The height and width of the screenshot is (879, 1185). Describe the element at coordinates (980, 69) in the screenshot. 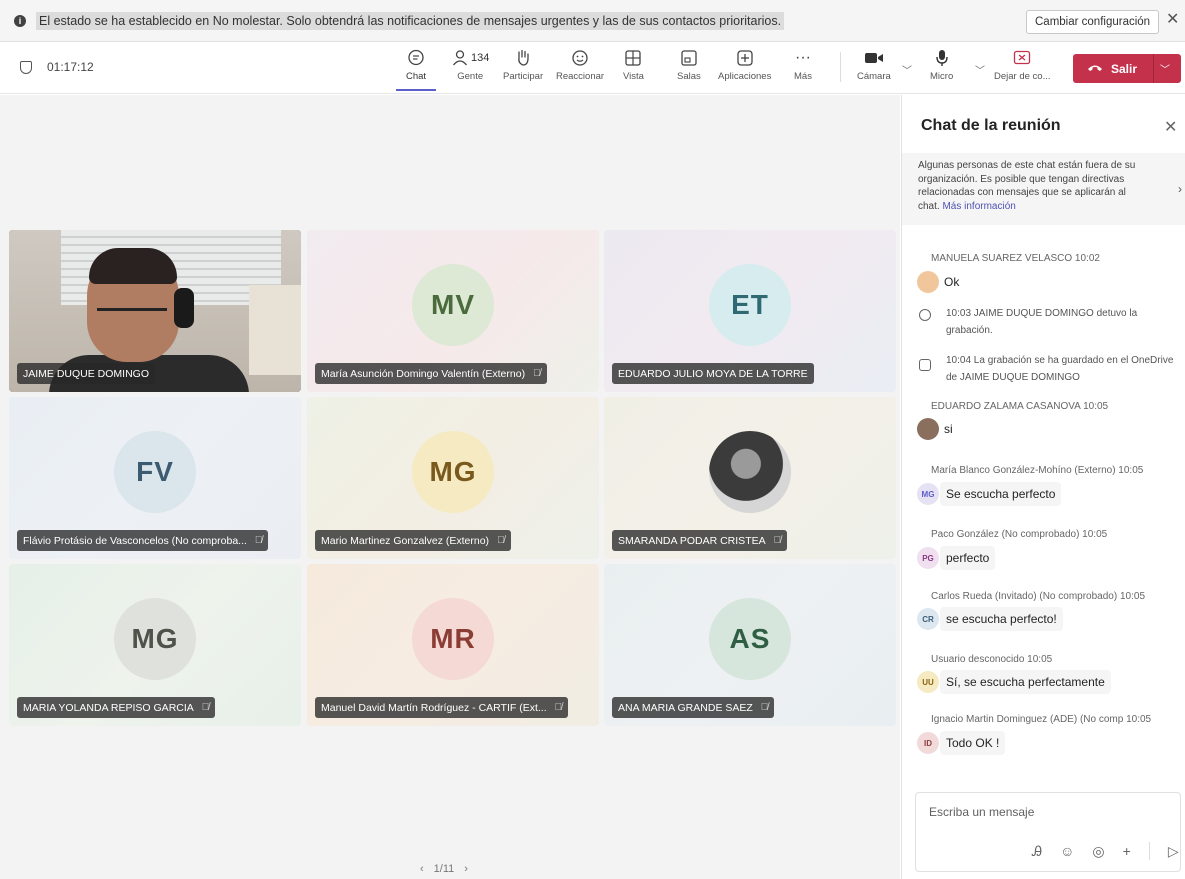

I see `mic-options-chevron-icon: ﹀` at that location.